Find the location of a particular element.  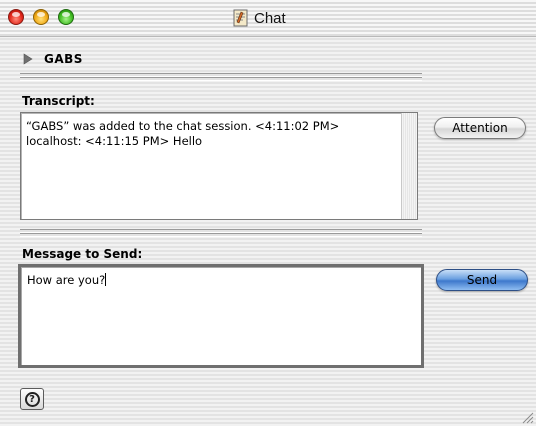

transcript-scrollbar is located at coordinates (409, 166).